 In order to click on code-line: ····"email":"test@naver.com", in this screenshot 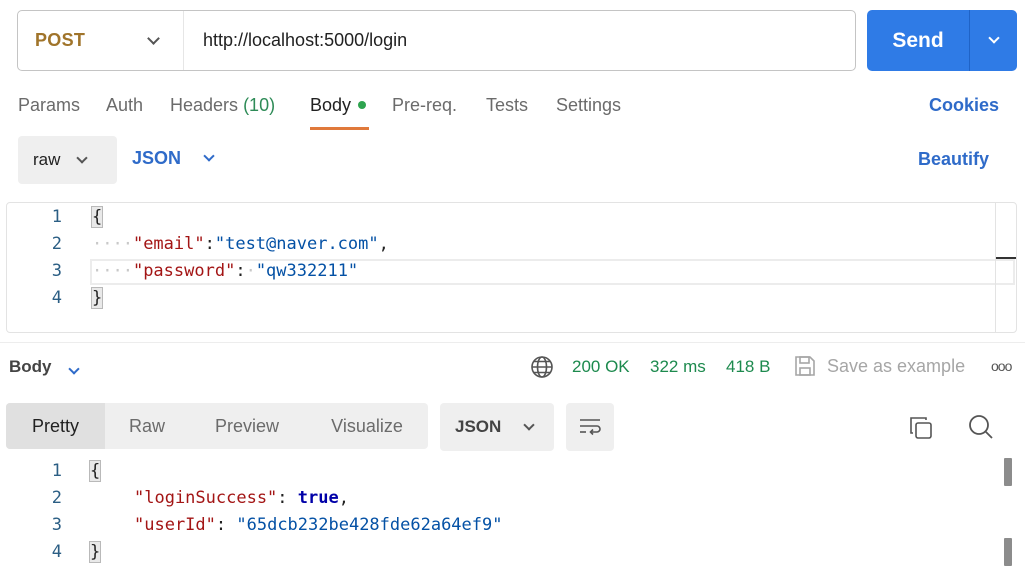, I will do `click(240, 244)`.